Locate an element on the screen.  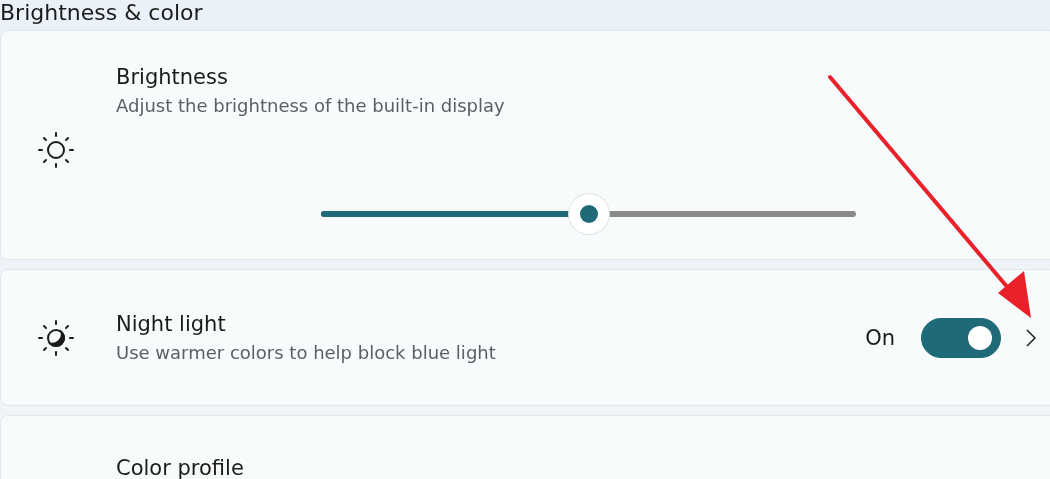
half-sun-icon is located at coordinates (56, 337).